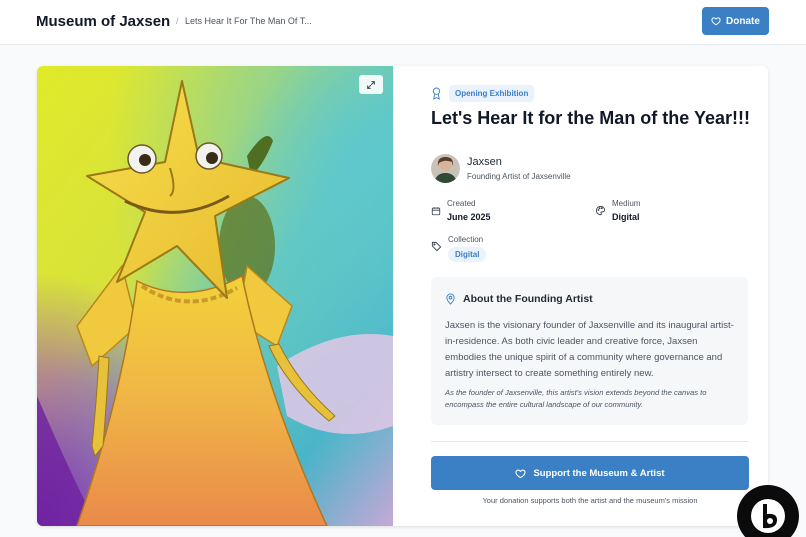  What do you see at coordinates (617, 210) in the screenshot?
I see `meta-medium: Medium Digital` at bounding box center [617, 210].